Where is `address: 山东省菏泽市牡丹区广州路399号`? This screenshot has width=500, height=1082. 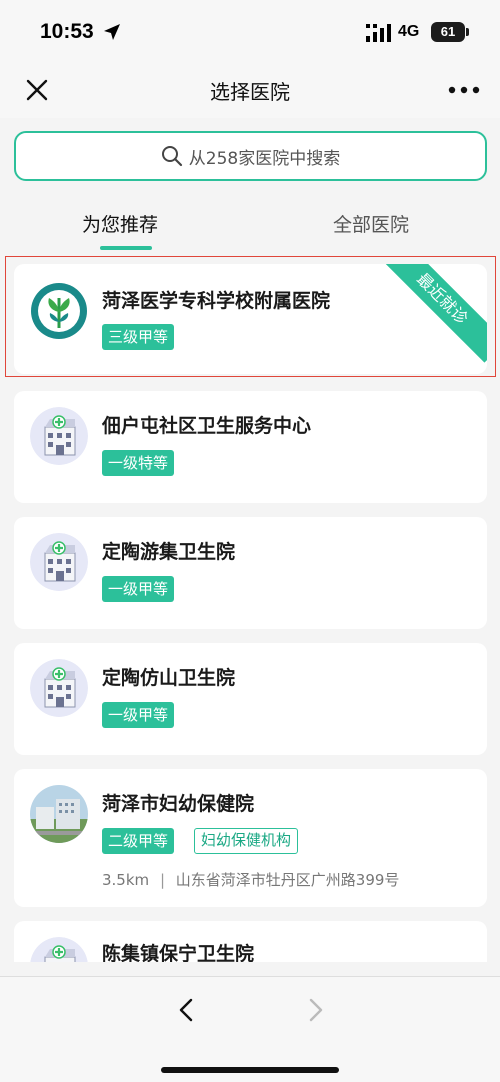 address: 山东省菏泽市牡丹区广州路399号 is located at coordinates (287, 880).